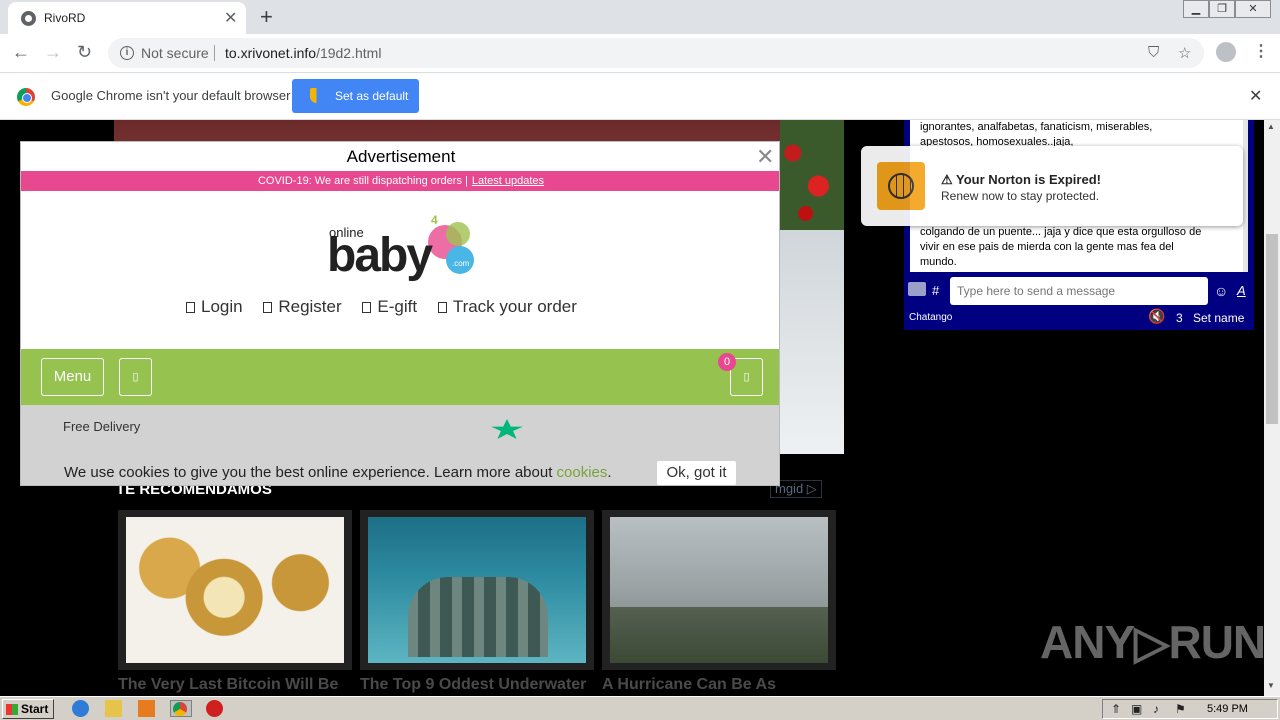  What do you see at coordinates (266, 17) in the screenshot?
I see `new-tab-button: +` at bounding box center [266, 17].